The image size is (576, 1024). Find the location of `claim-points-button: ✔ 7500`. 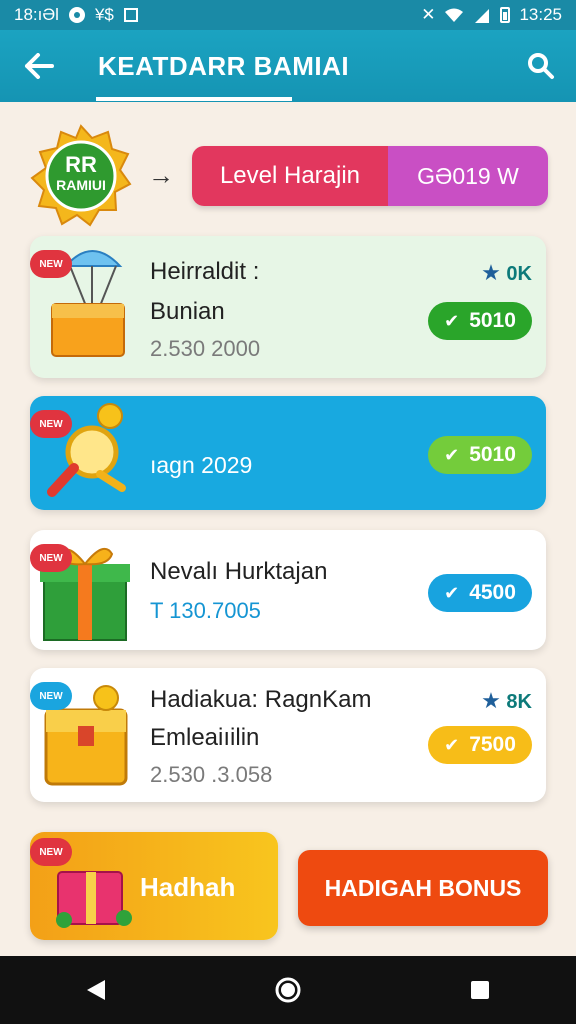

claim-points-button: ✔ 7500 is located at coordinates (480, 745).